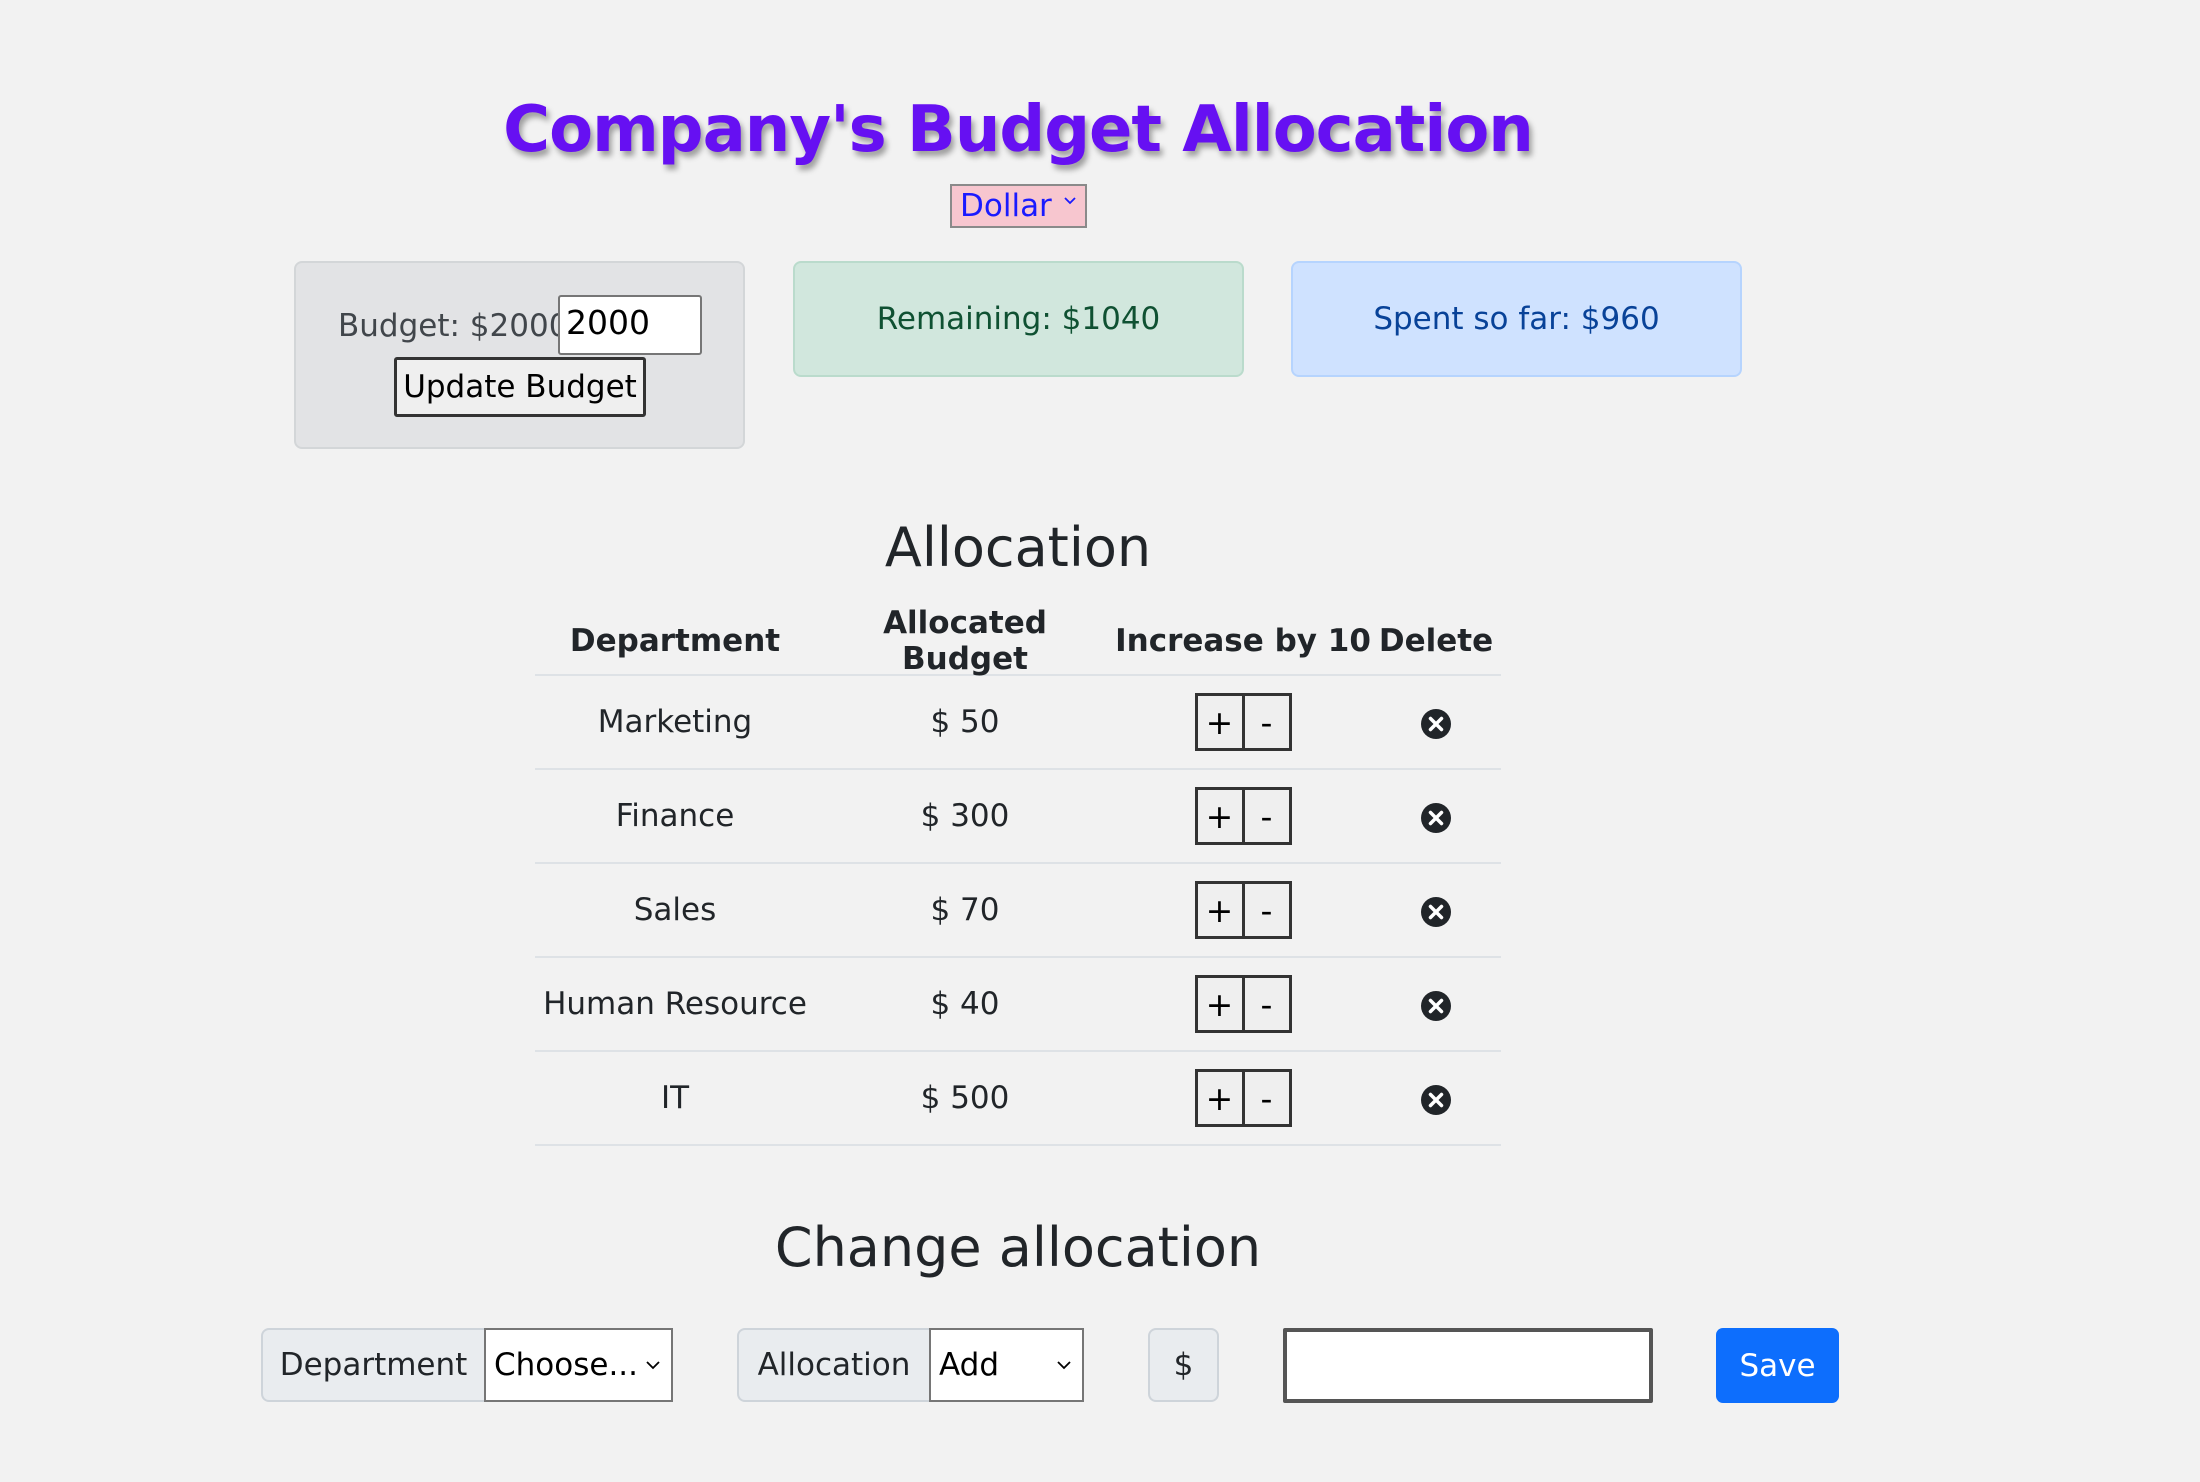  What do you see at coordinates (1018, 1099) in the screenshot?
I see `table-row: IT $ 500 + -` at bounding box center [1018, 1099].